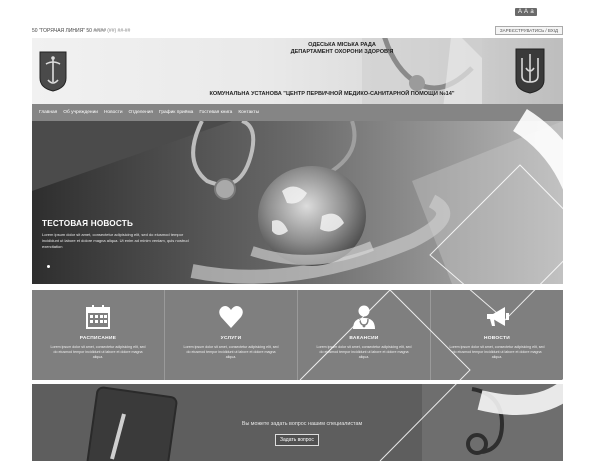 The height and width of the screenshot is (461, 589). Describe the element at coordinates (69, 31) in the screenshot. I see `hotline-label: 50 "ГОРЯЧАЯ ЛИНИЯ" 50 ##/##` at that location.